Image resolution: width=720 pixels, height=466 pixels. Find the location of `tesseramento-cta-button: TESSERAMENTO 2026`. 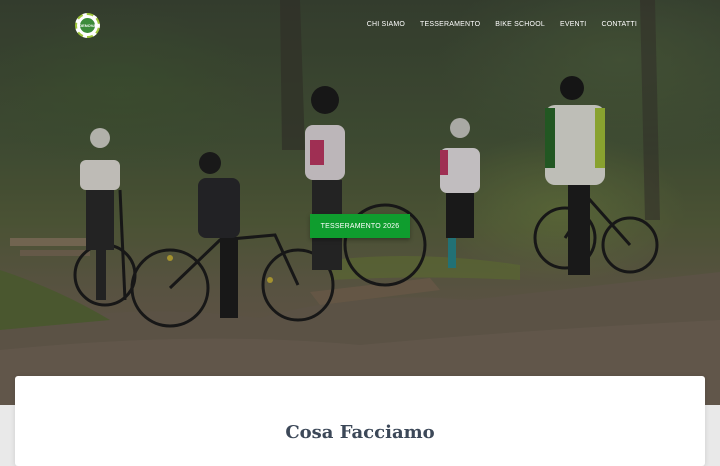

tesseramento-cta-button: TESSERAMENTO 2026 is located at coordinates (360, 226).